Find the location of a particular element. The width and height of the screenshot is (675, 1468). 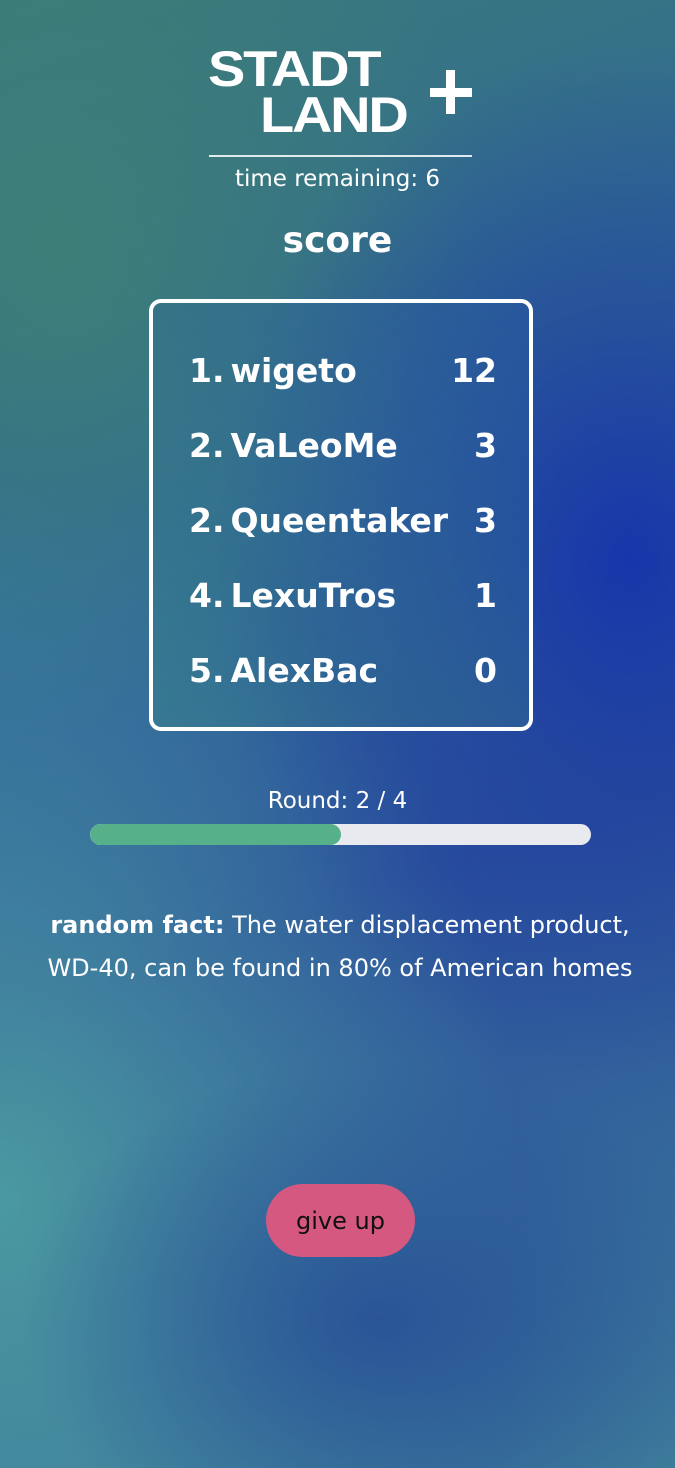

time-remaining: time remaining: 6 is located at coordinates (337, 179).